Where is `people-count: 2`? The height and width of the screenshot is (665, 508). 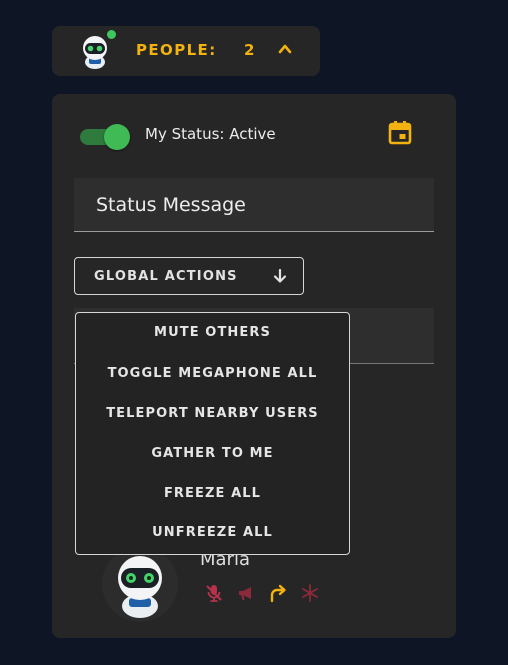
people-count: 2 is located at coordinates (249, 50).